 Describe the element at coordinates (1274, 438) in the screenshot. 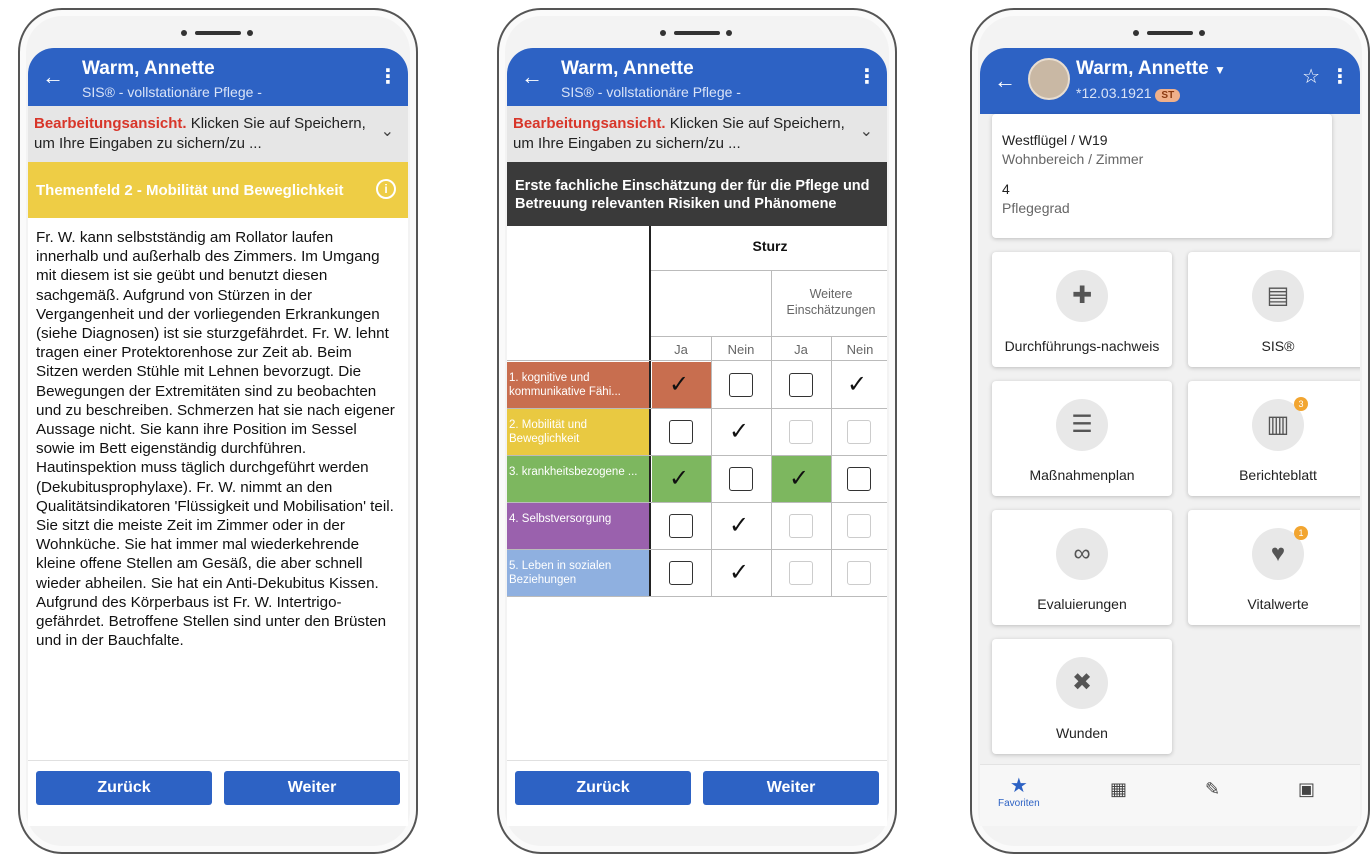

I see `tile-4: ▥ 3 Berichteblatt` at that location.